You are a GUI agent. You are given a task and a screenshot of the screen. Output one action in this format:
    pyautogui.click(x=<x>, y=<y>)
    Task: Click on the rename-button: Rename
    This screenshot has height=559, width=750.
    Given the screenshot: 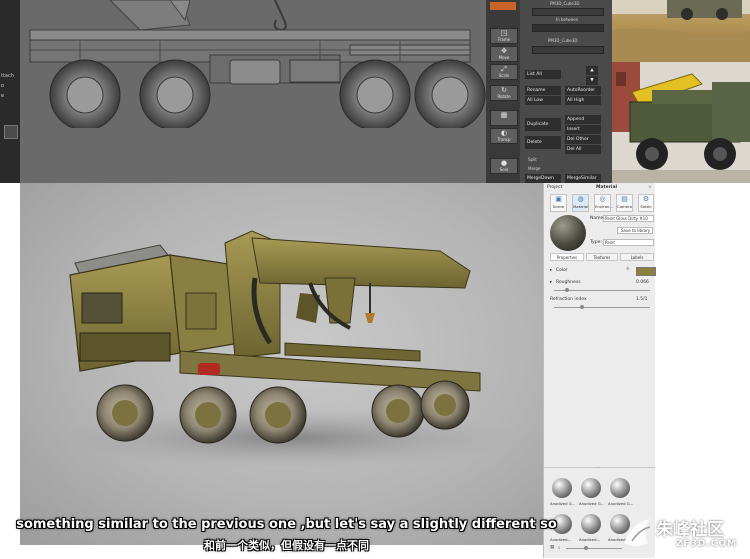 What is the action you would take?
    pyautogui.click(x=543, y=90)
    